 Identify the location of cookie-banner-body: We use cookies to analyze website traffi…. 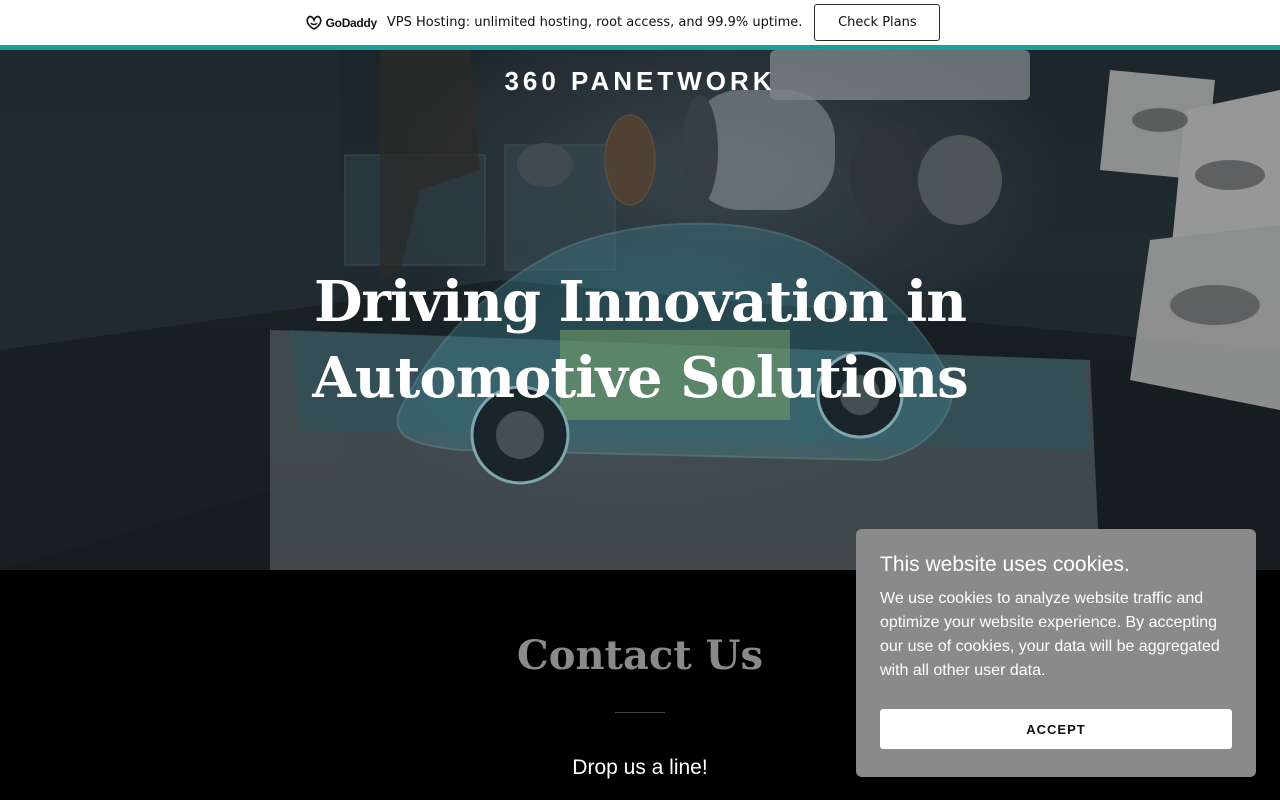
(1050, 634).